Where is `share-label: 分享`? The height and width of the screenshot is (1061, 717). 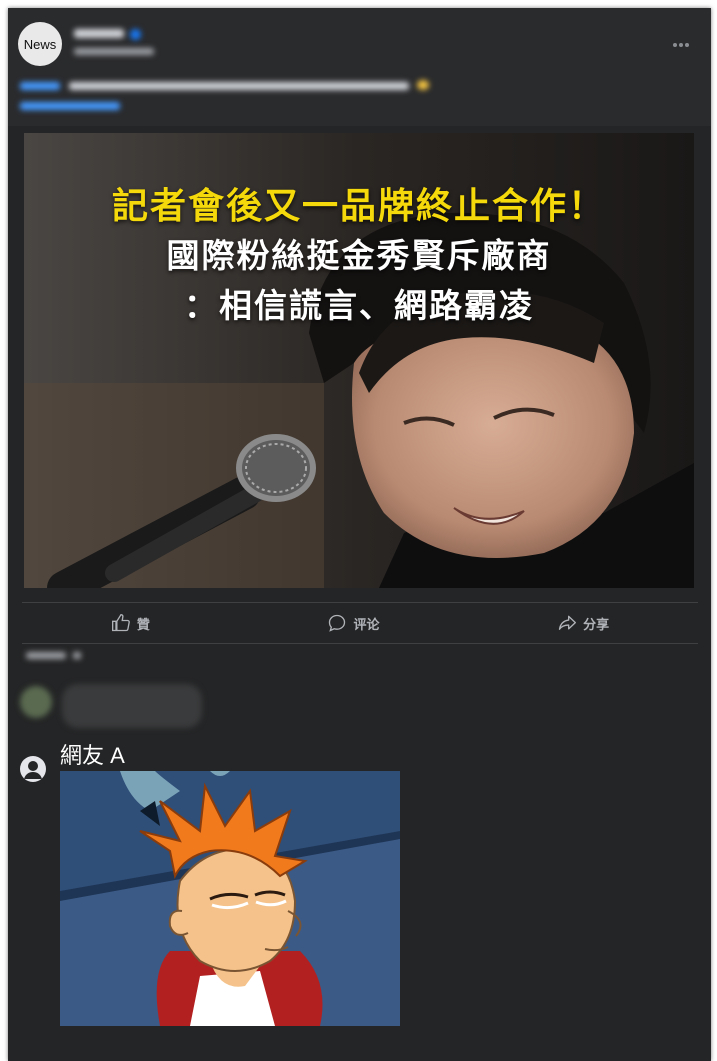 share-label: 分享 is located at coordinates (596, 624).